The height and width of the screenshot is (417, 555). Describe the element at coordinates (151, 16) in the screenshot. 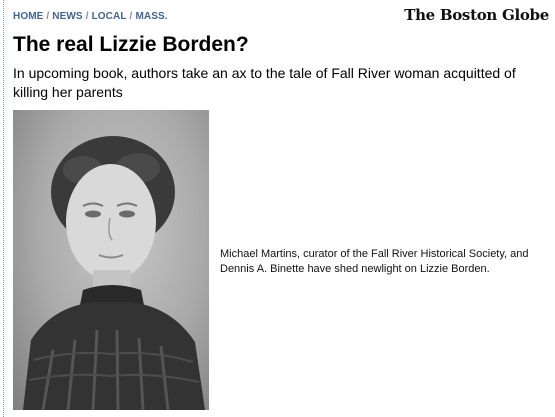

I see `breadcrumb-mass-link: MASS.` at that location.